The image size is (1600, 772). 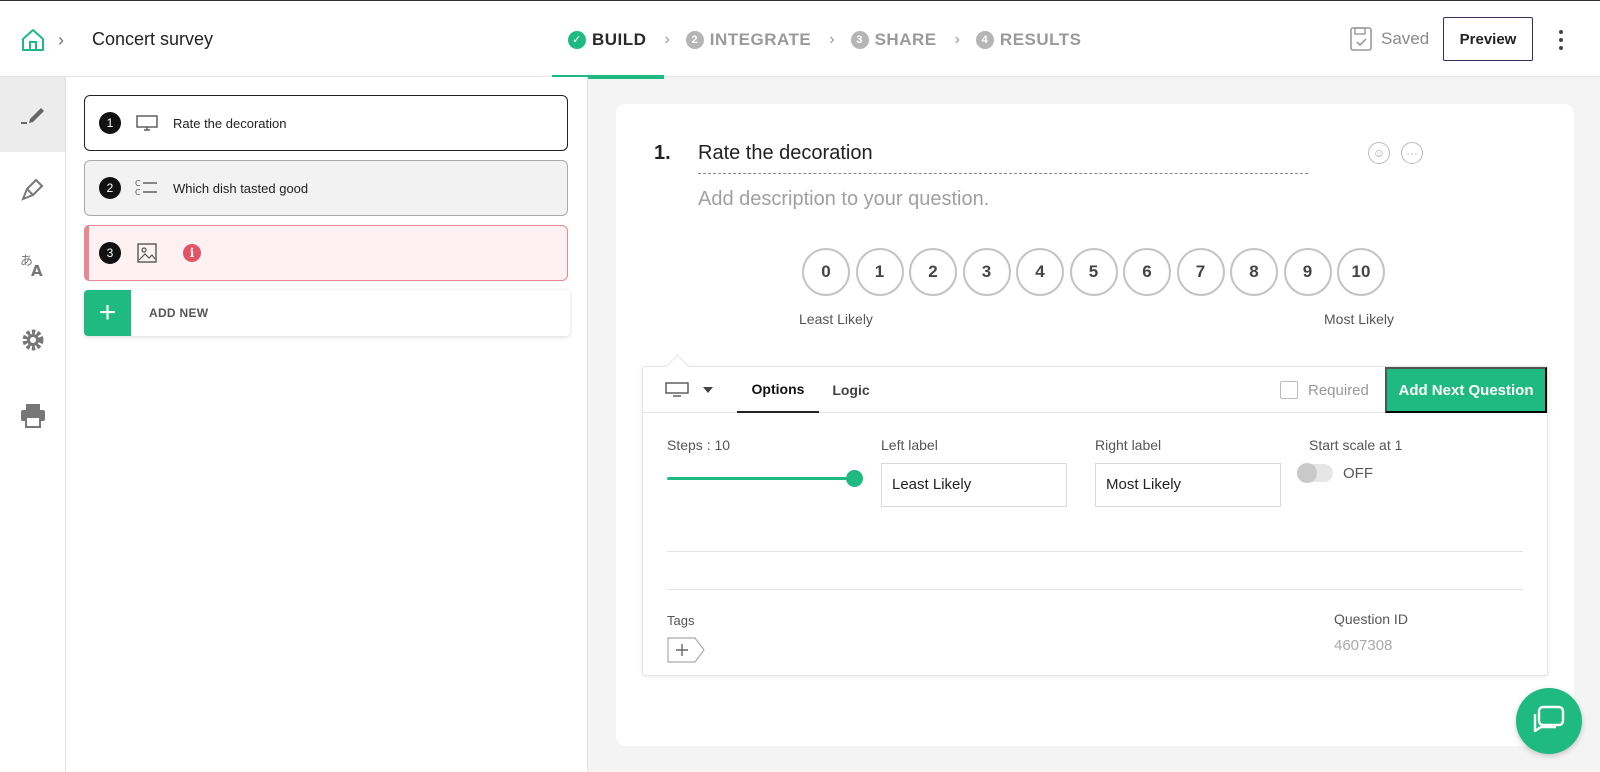 I want to click on printer-icon, so click(x=32, y=415).